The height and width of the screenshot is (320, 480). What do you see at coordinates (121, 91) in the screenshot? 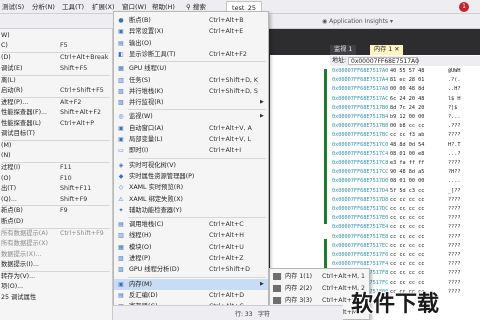
I see `window-icon: ▧` at bounding box center [121, 91].